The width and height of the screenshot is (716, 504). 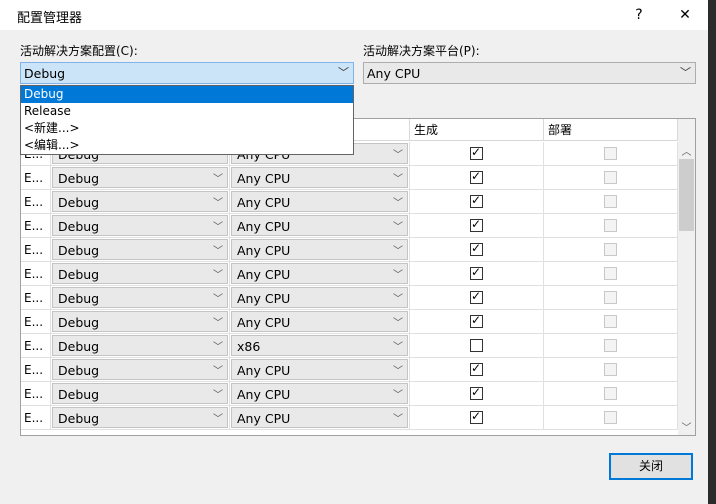 I want to click on solution-config-value: Debug, so click(x=45, y=73).